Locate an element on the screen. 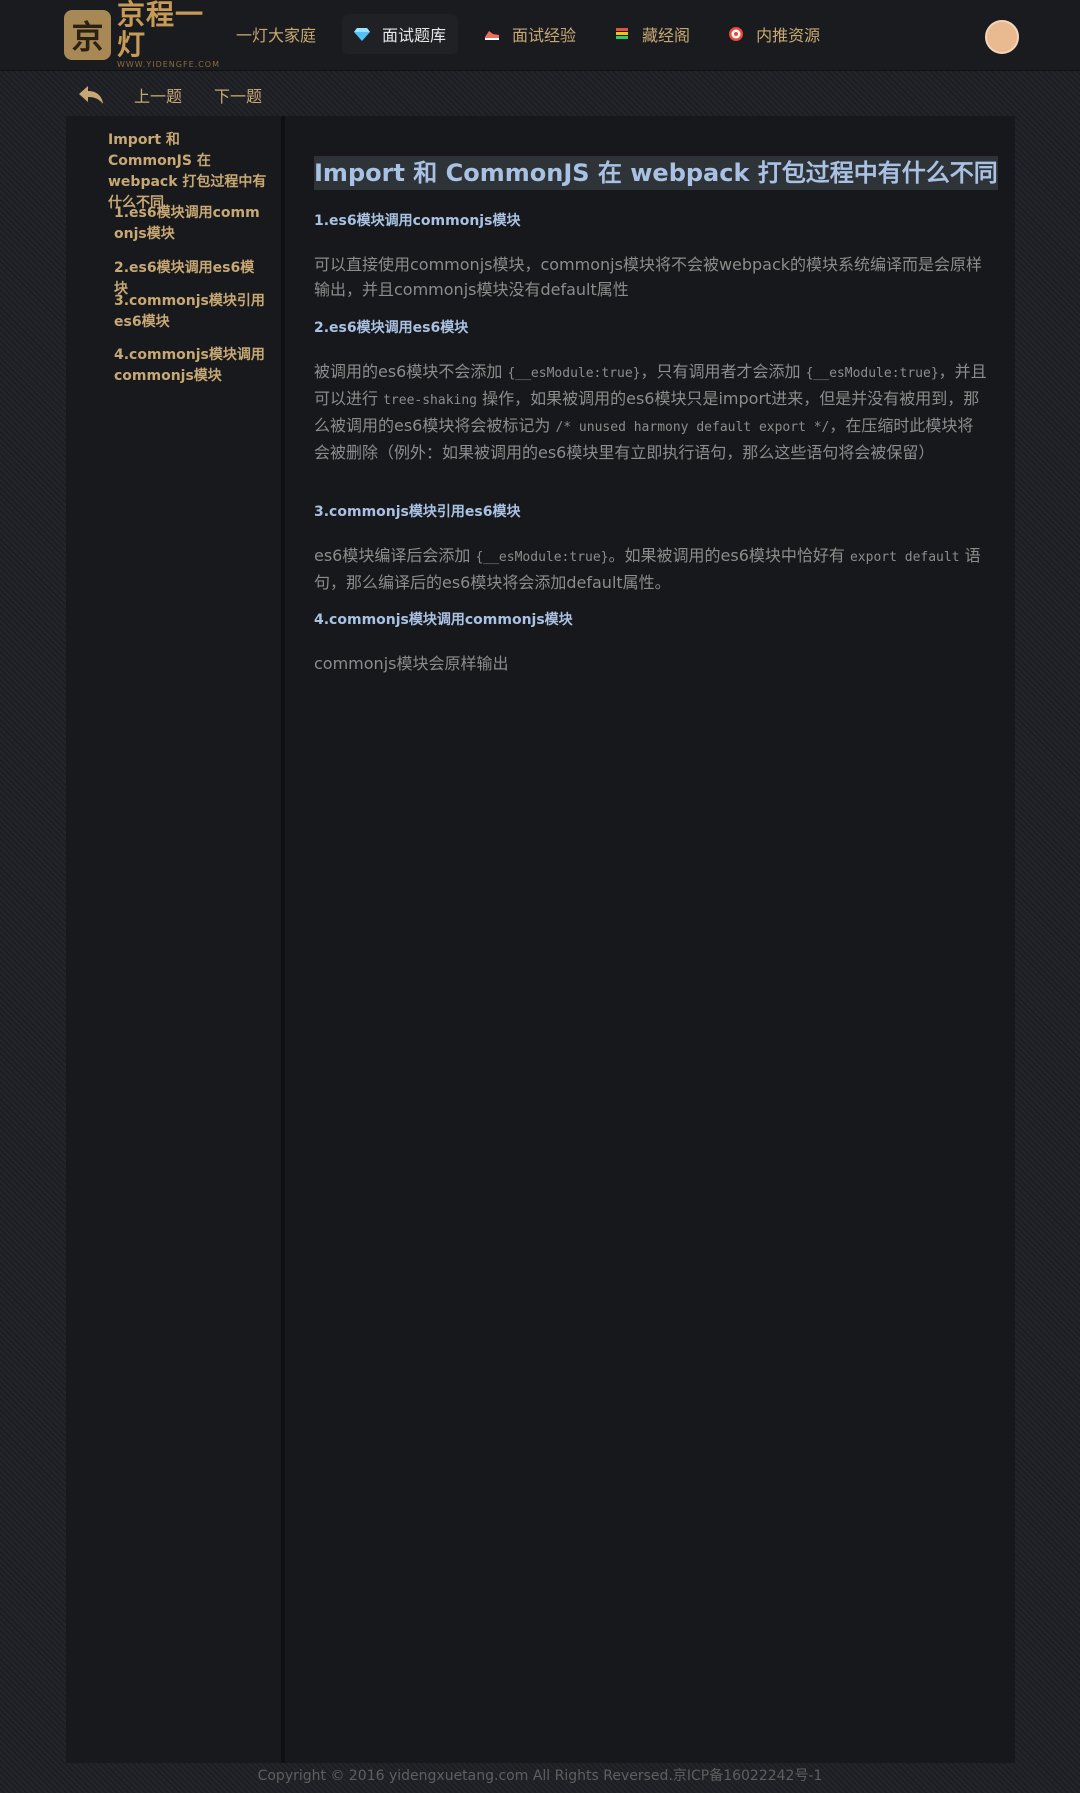 The image size is (1080, 1793). previous-question-link: 上一题 is located at coordinates (158, 95).